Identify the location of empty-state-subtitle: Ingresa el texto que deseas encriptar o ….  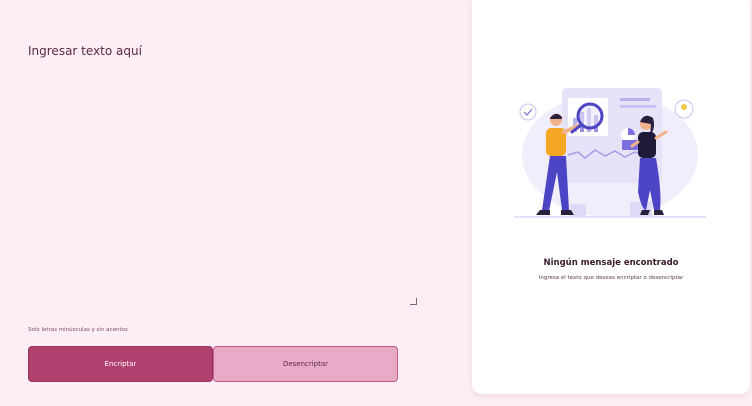
(611, 278).